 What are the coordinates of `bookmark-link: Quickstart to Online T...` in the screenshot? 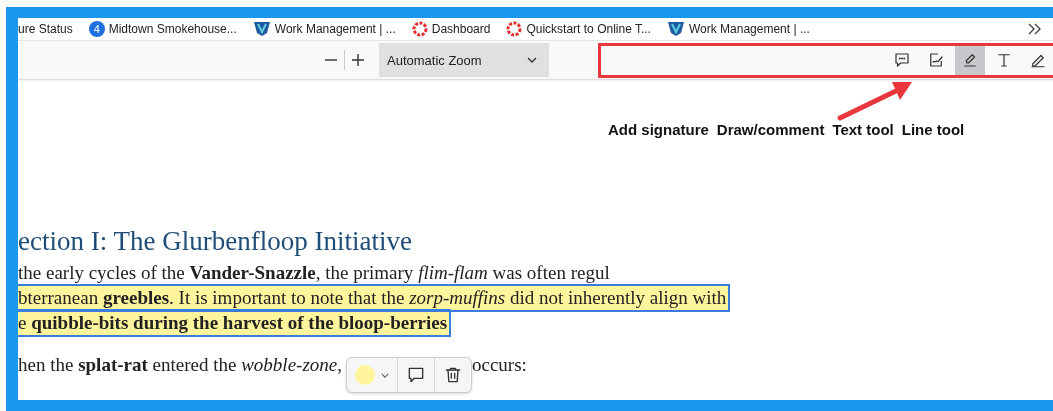 It's located at (578, 29).